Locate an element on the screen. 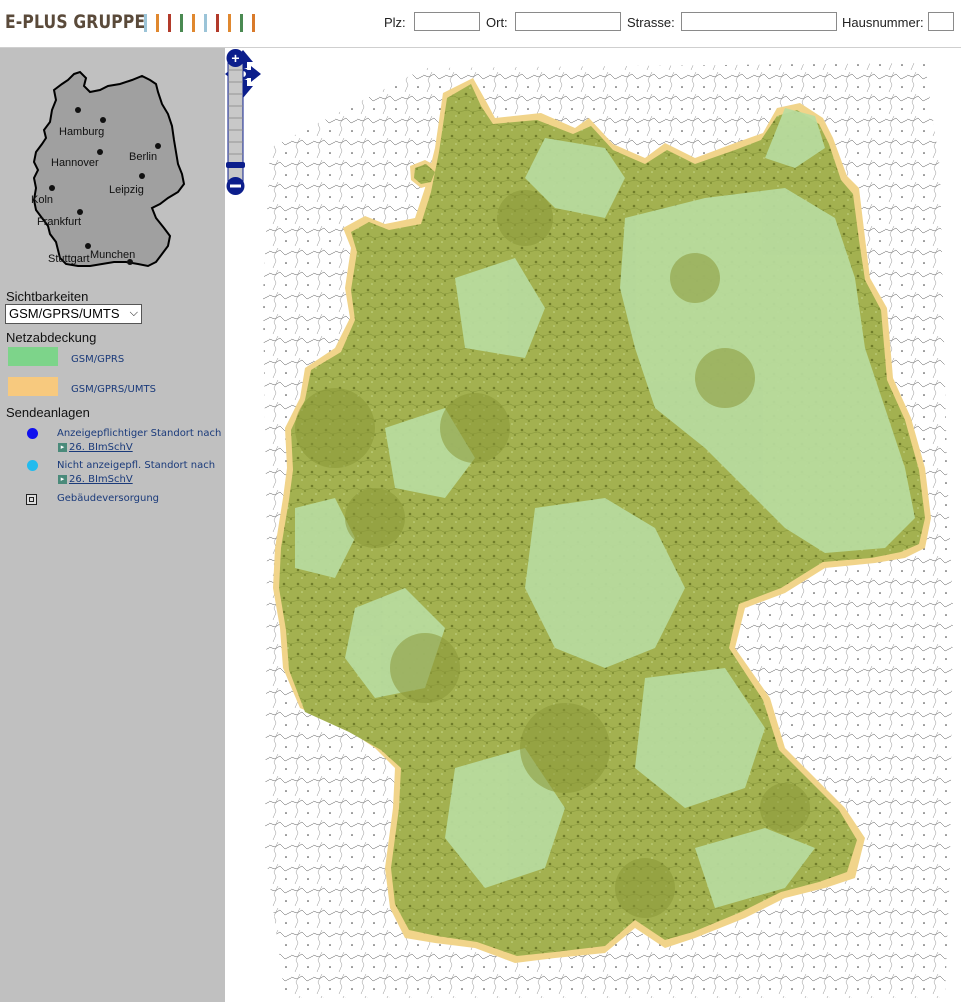 This screenshot has height=1002, width=961. hausnummer-label: Hausnummer: is located at coordinates (883, 22).